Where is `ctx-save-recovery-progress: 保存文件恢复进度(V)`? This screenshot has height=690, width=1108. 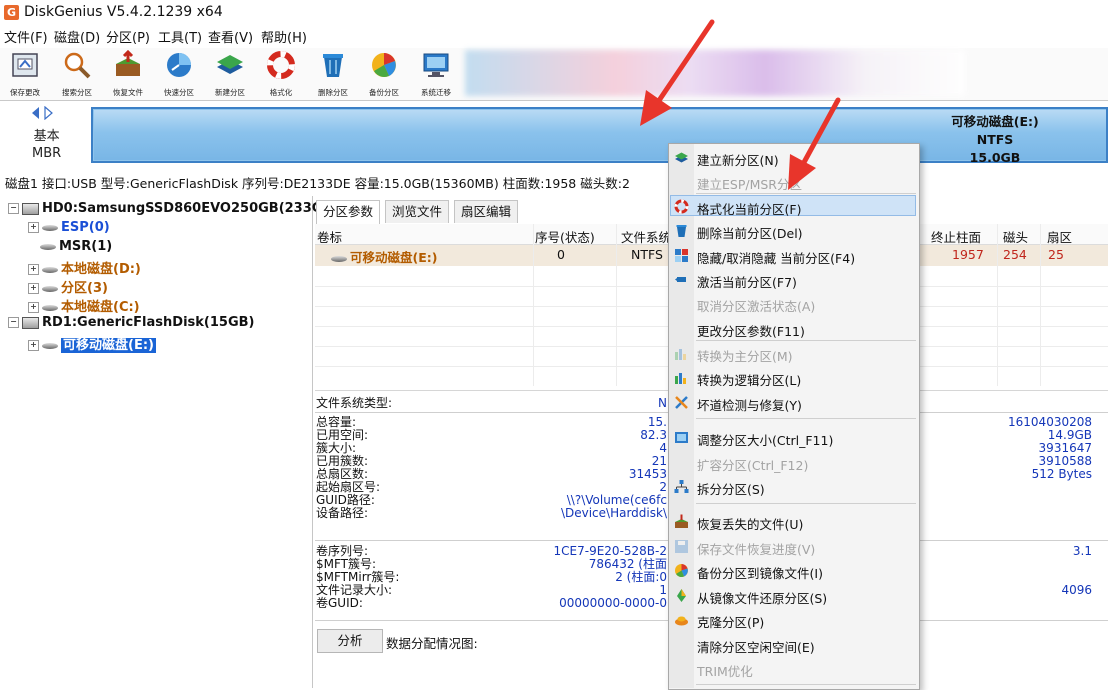 ctx-save-recovery-progress: 保存文件恢复进度(V) is located at coordinates (756, 548).